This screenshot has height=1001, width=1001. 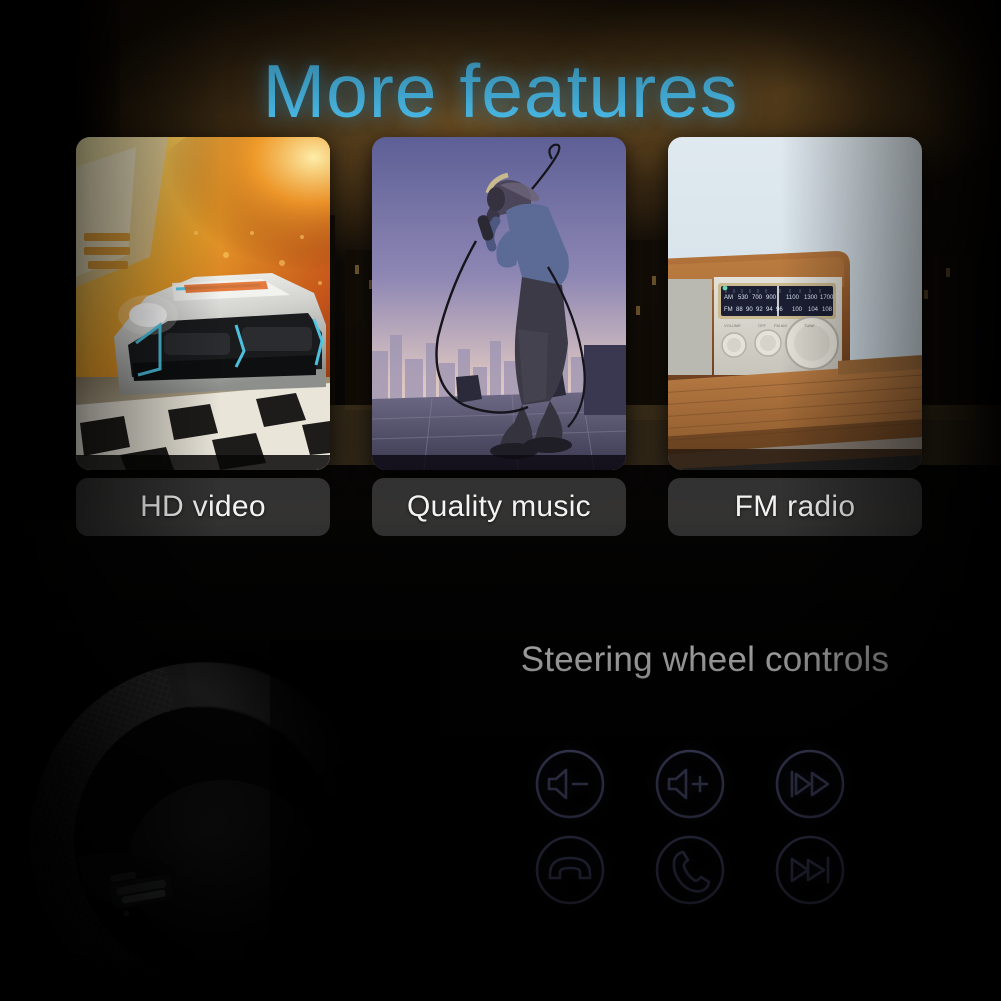 I want to click on svg-text: 90, so click(x=749, y=310).